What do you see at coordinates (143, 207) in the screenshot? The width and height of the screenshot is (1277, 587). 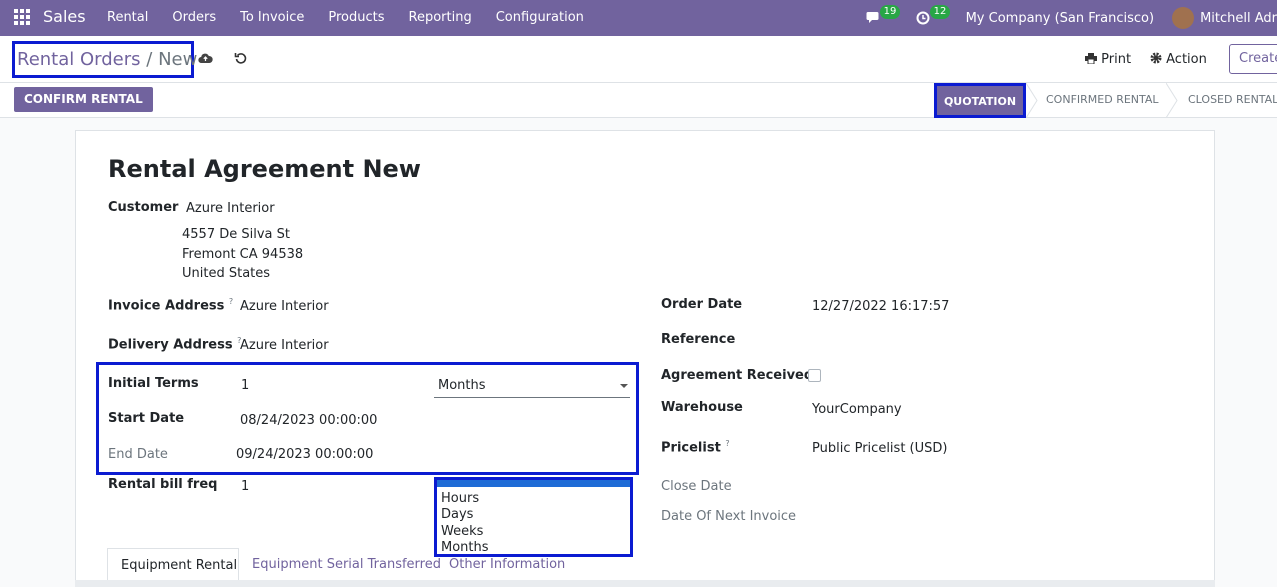 I see `customer-label: Customer` at bounding box center [143, 207].